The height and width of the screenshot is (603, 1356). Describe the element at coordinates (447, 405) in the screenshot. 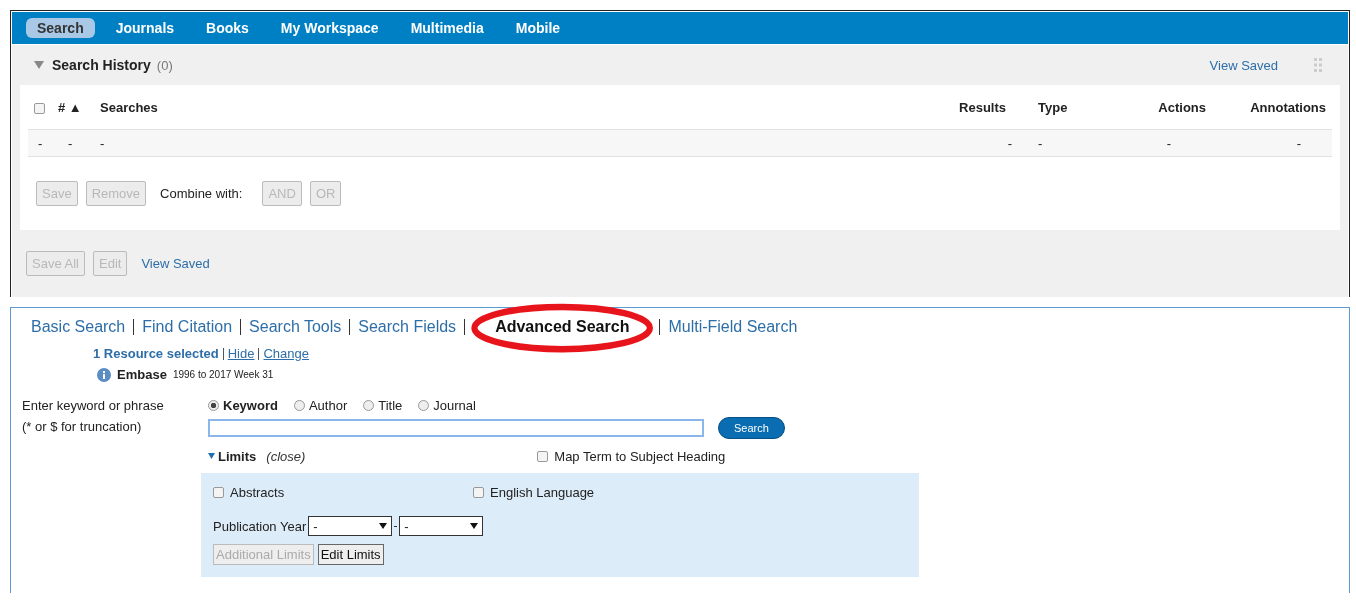

I see `field-radio: Journal` at that location.